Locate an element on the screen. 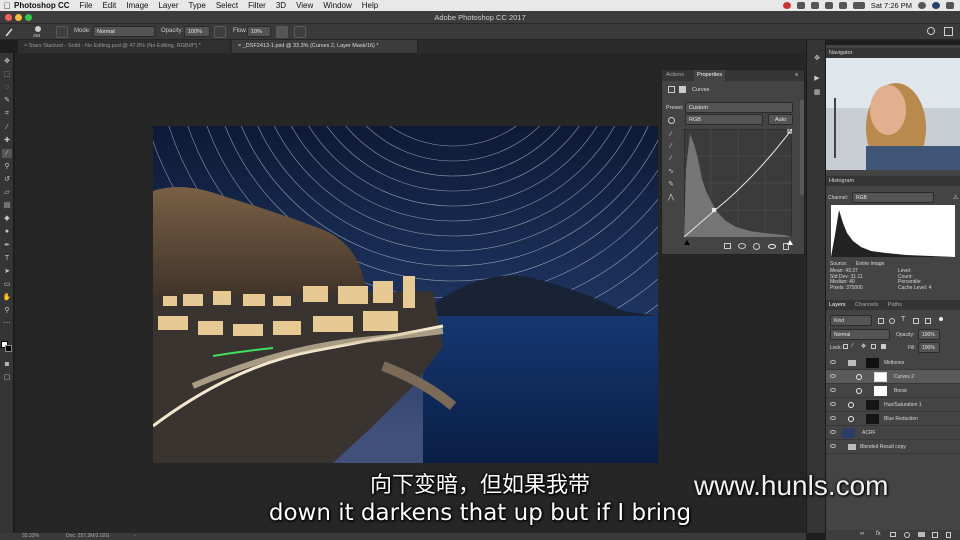  menu-file: File is located at coordinates (86, 5).